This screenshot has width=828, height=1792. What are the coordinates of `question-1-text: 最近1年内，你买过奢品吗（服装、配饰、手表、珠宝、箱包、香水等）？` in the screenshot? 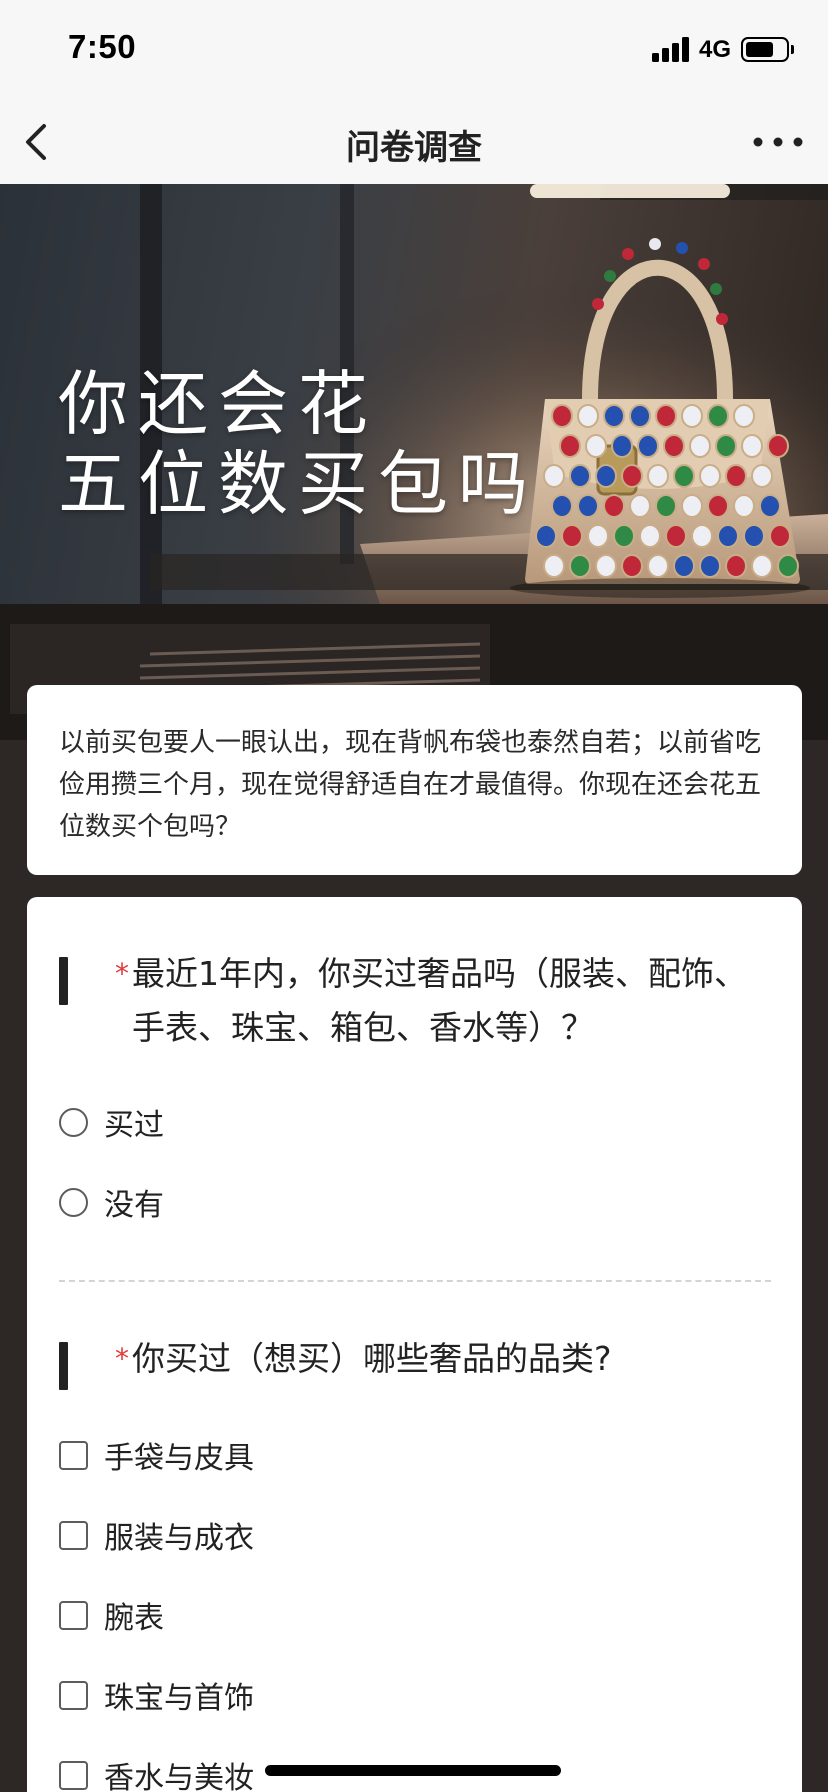 It's located at (439, 1000).